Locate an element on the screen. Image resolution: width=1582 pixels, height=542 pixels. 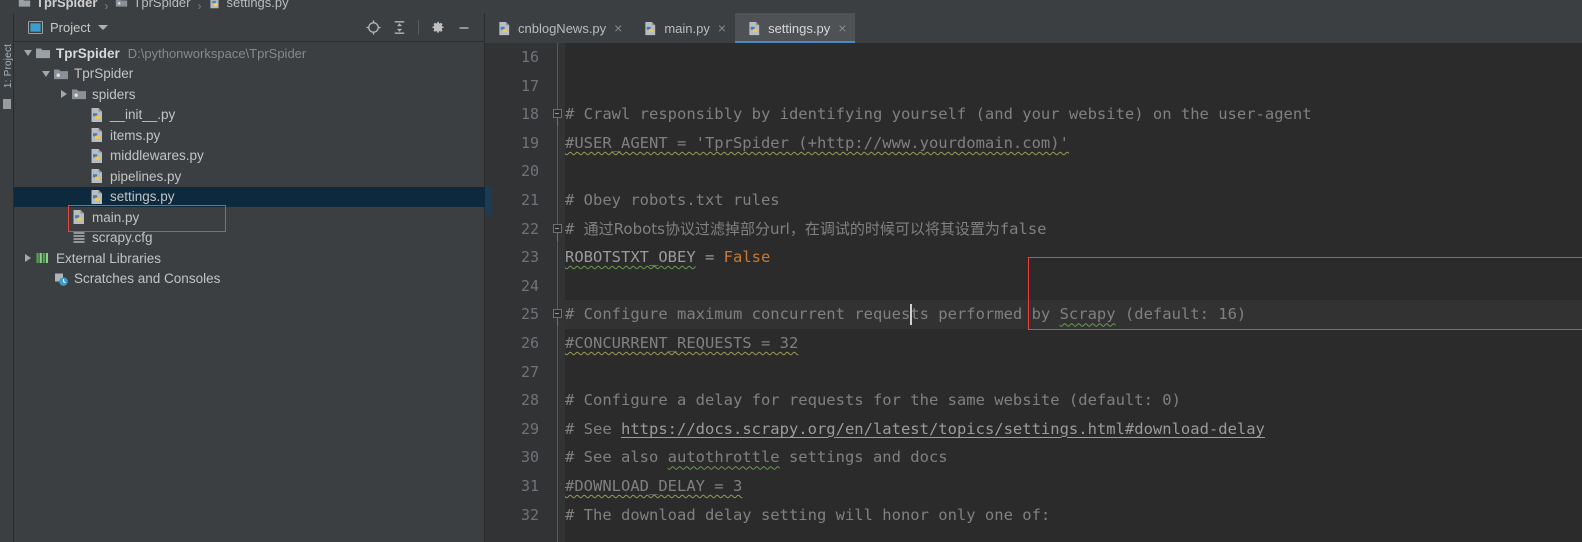
tree-row-settings-py: settings.py is located at coordinates (249, 196).